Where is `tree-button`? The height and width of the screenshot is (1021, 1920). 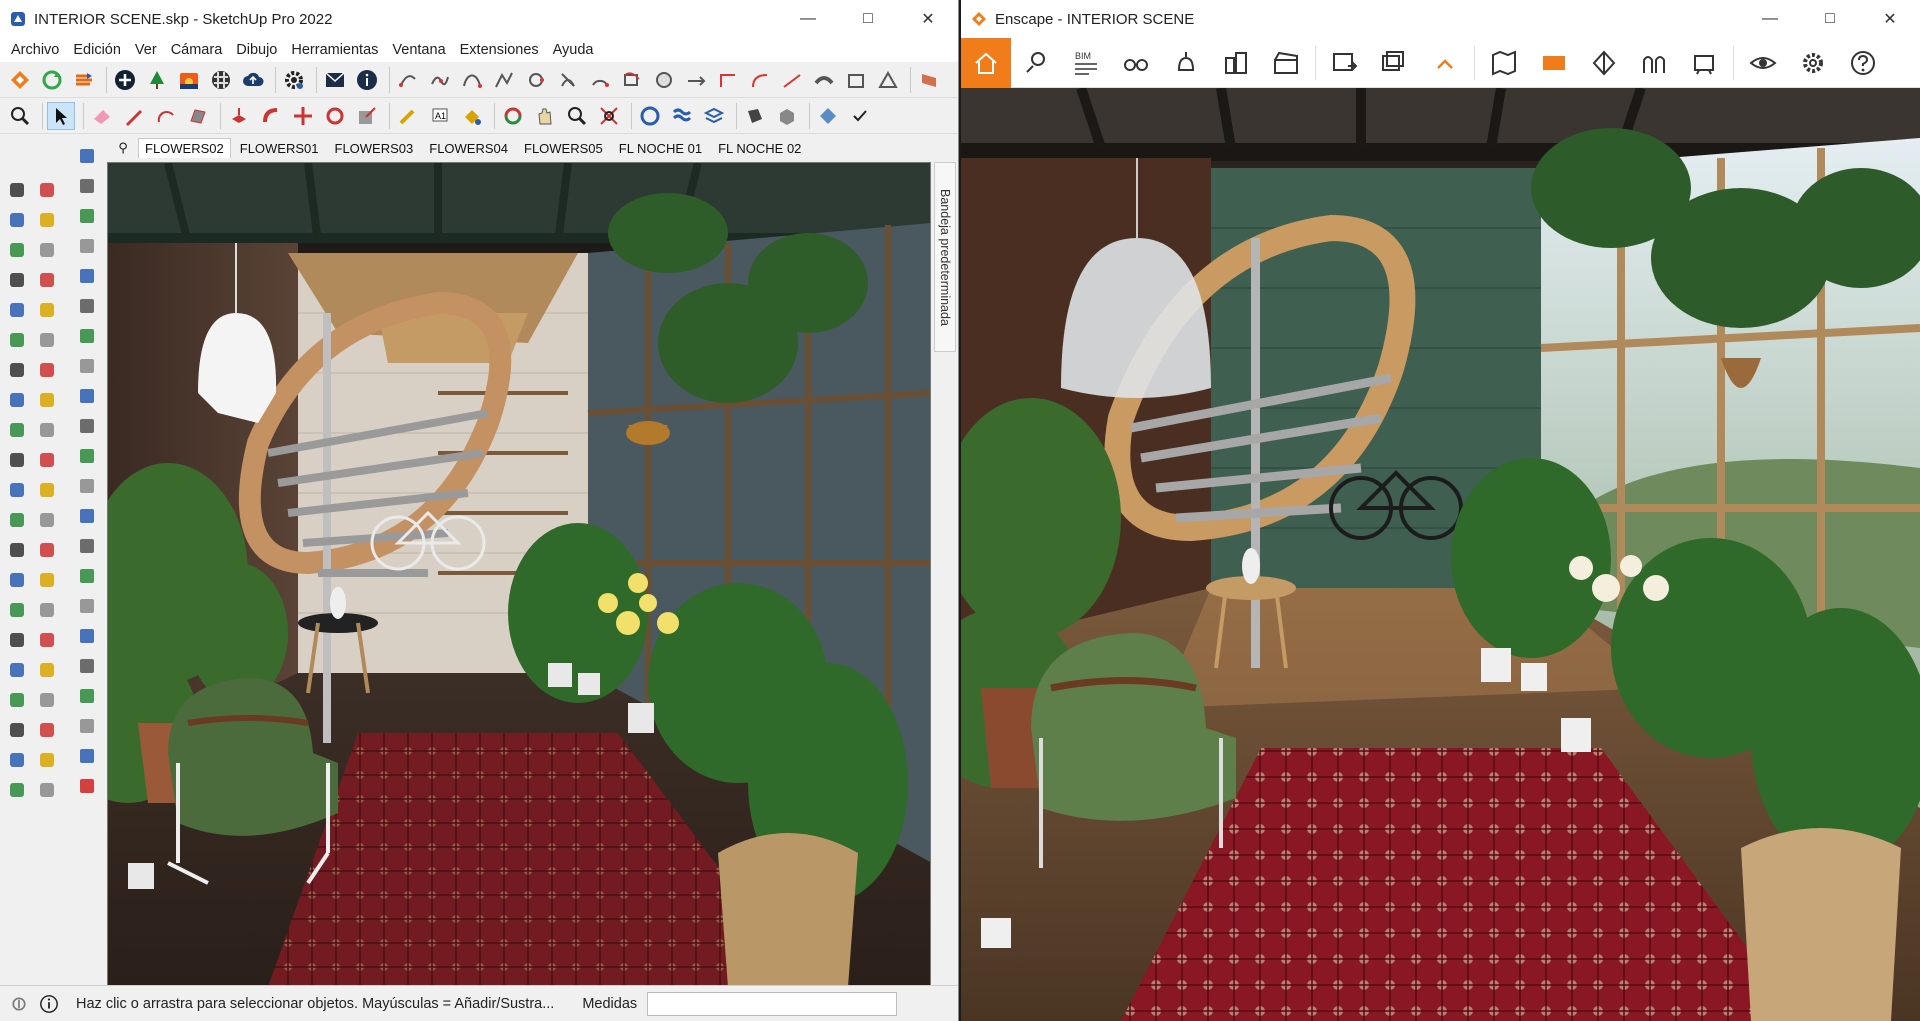
tree-button is located at coordinates (157, 80).